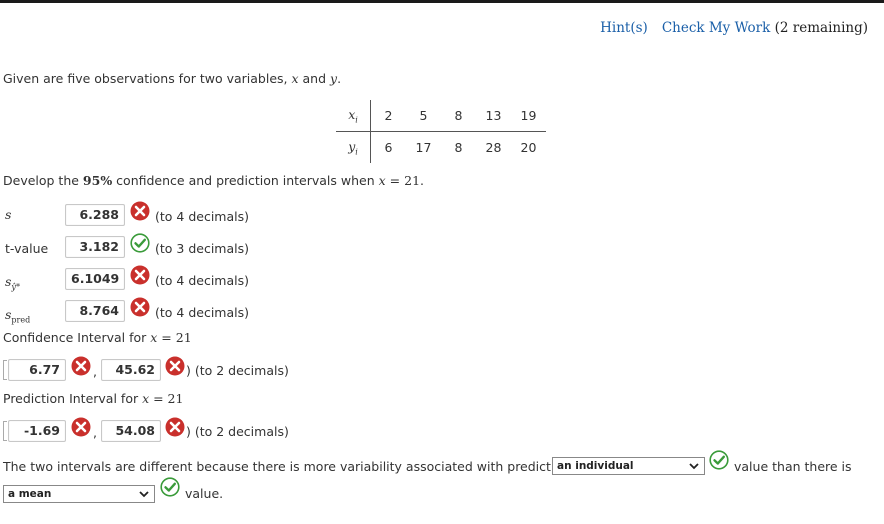 The width and height of the screenshot is (884, 524). Describe the element at coordinates (8, 214) in the screenshot. I see `s-label: s` at that location.